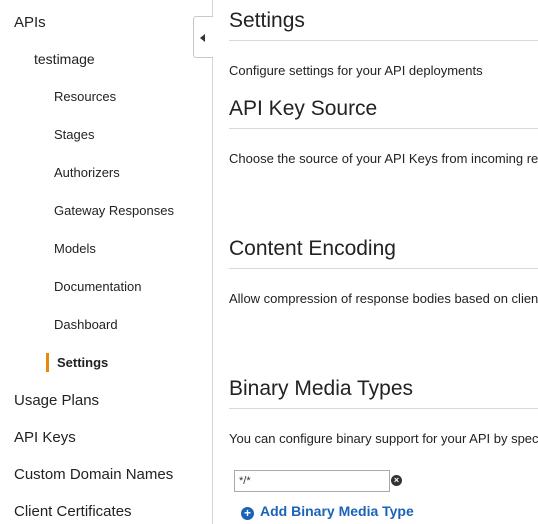 Image resolution: width=538 pixels, height=524 pixels. What do you see at coordinates (86, 324) in the screenshot?
I see `sidebar-item-dashboard: Dashboard` at bounding box center [86, 324].